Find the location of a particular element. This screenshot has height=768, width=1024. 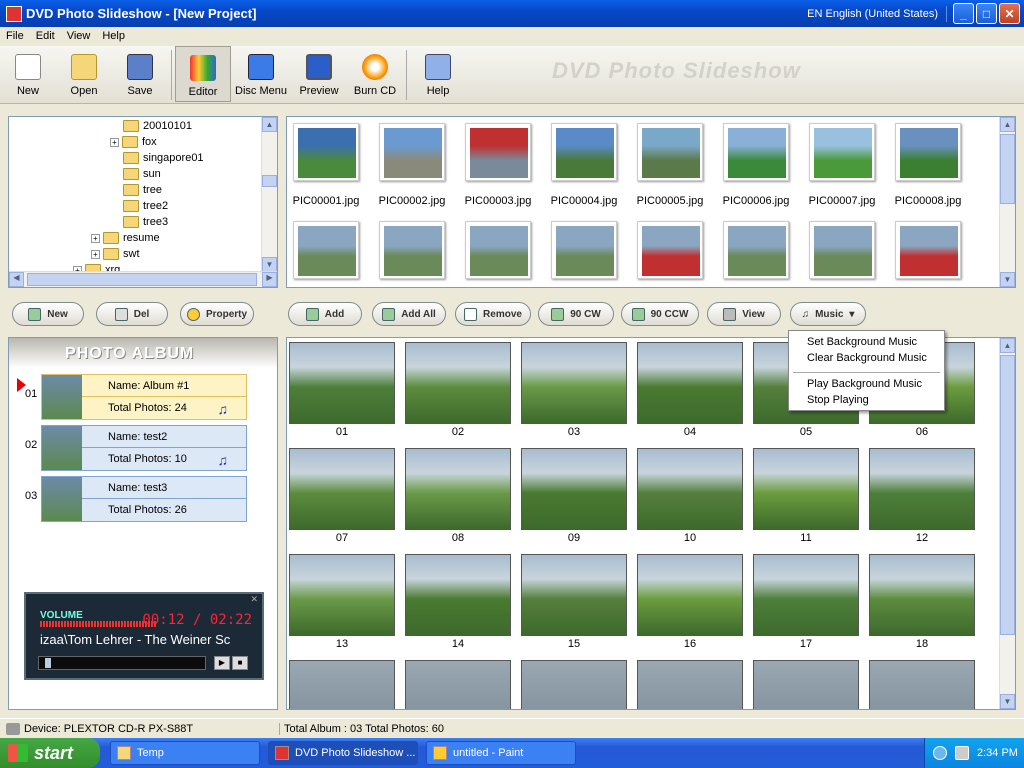

menu-view: View is located at coordinates (79, 36).